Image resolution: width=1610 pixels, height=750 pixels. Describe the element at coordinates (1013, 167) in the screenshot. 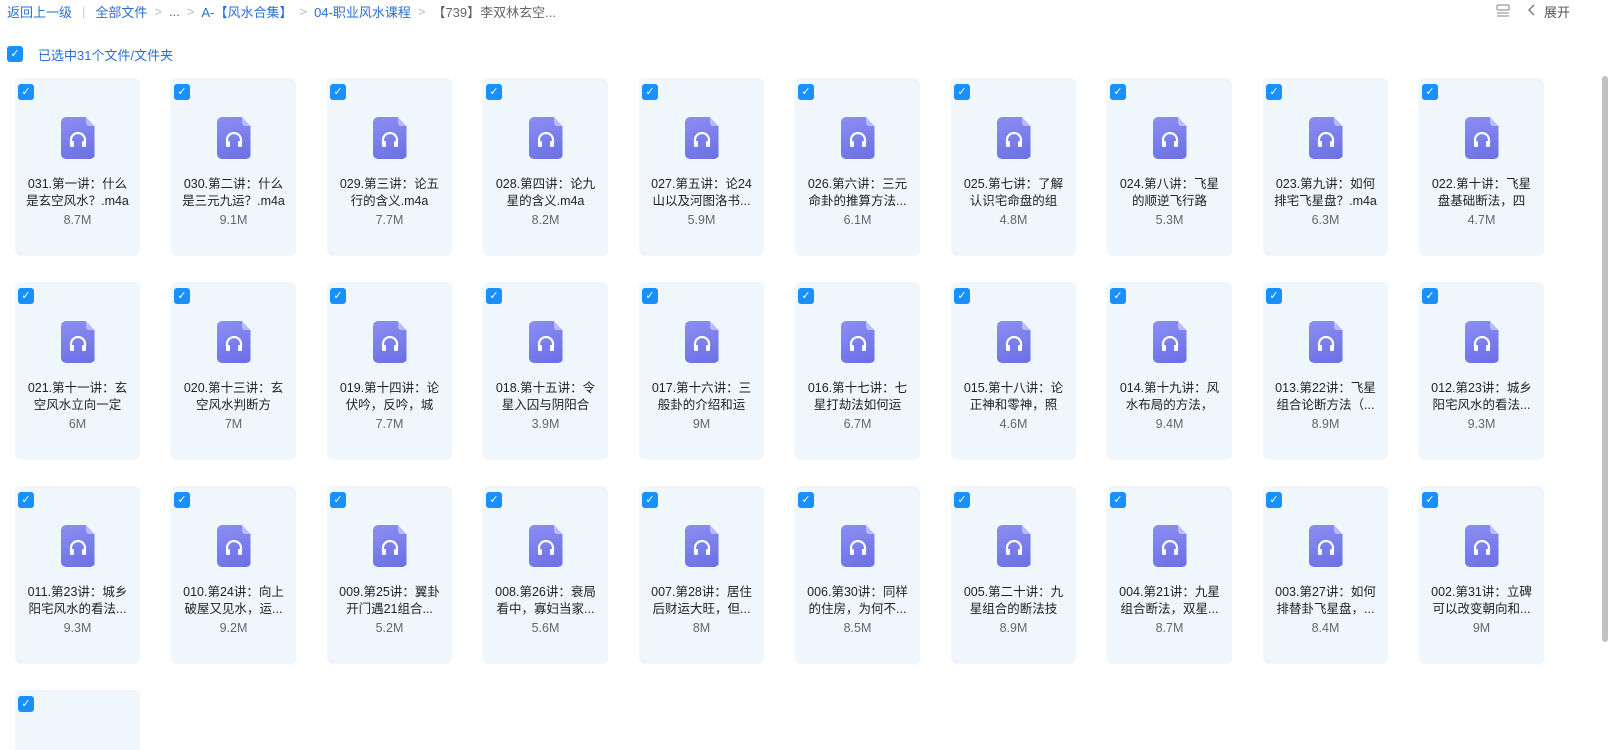

I see `file-card: ✓ 025.第七讲：了解认识宅命盘的组 4.8M` at that location.